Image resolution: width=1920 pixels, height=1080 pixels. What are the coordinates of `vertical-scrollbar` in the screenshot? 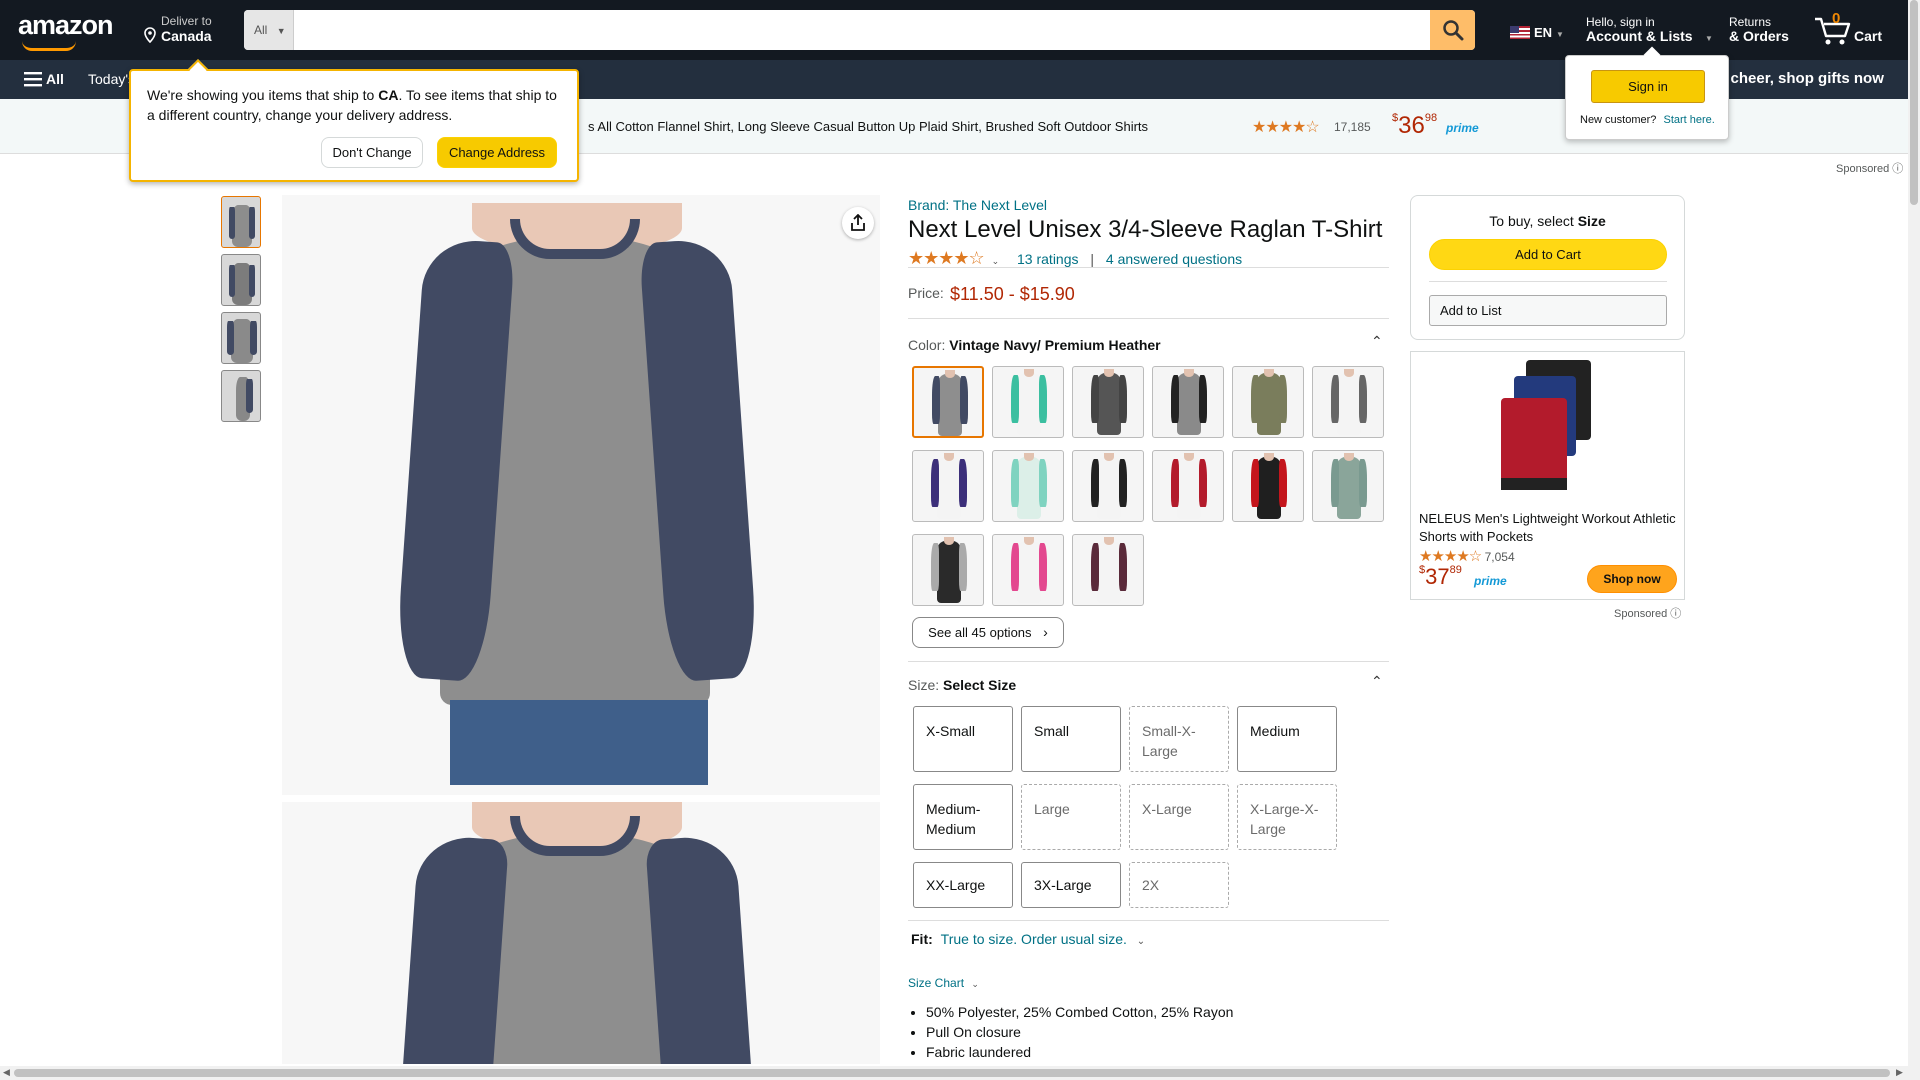 It's located at (1914, 540).